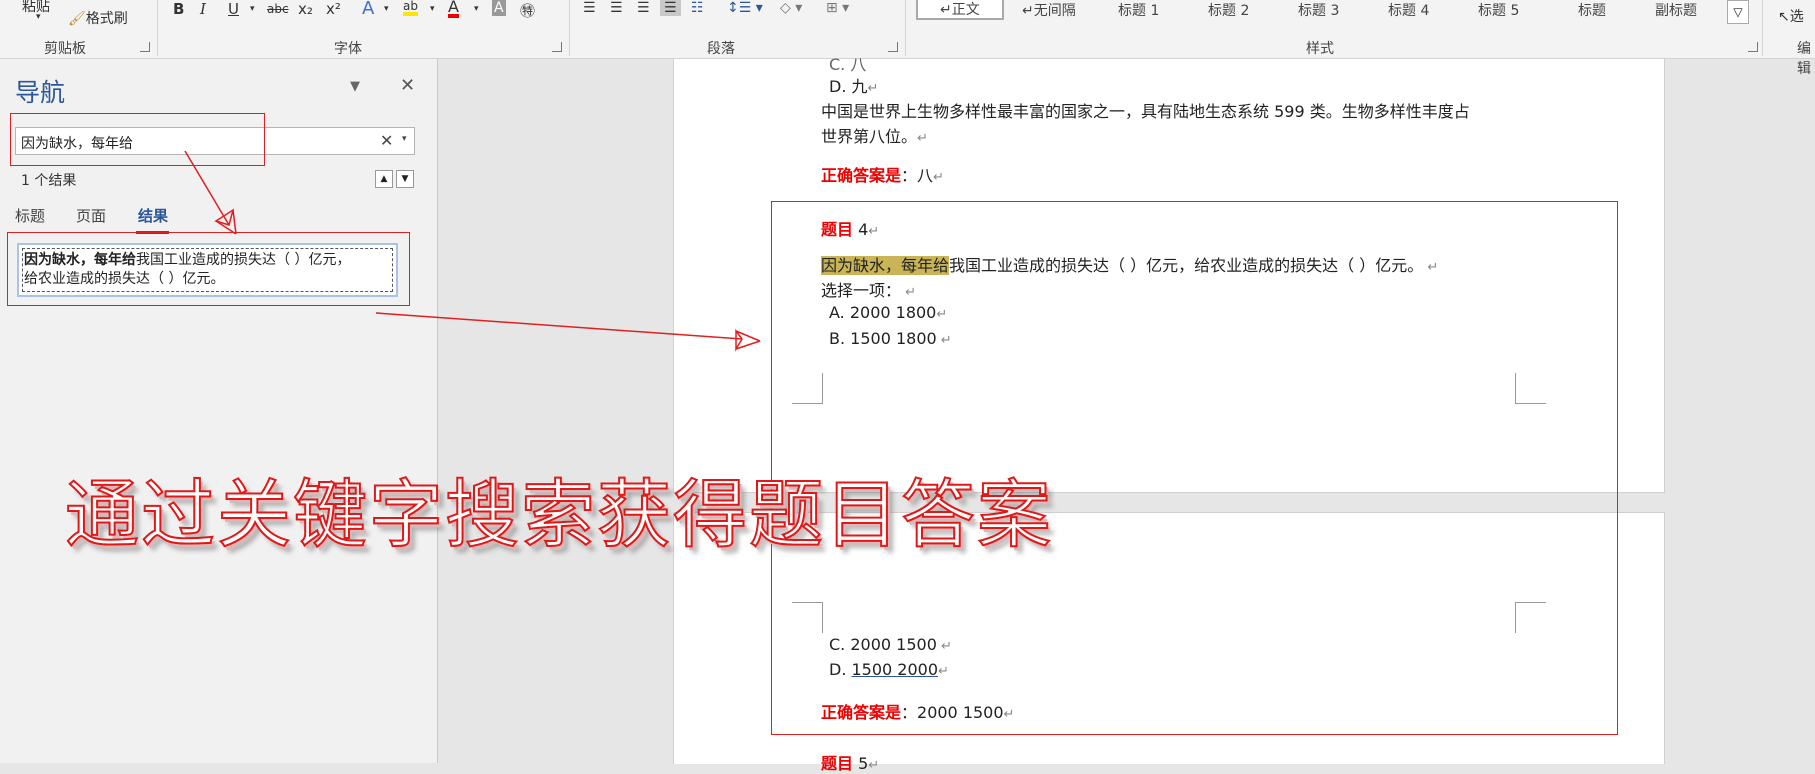  Describe the element at coordinates (137, 139) in the screenshot. I see `search-annotation-box` at that location.